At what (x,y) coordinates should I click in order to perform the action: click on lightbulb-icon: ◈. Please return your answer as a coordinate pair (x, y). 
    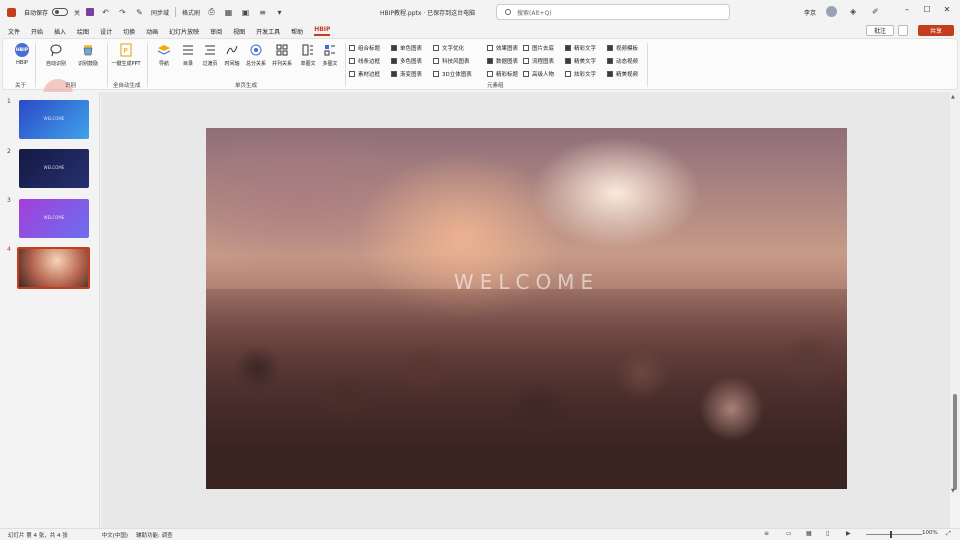
    Looking at the image, I should click on (853, 11).